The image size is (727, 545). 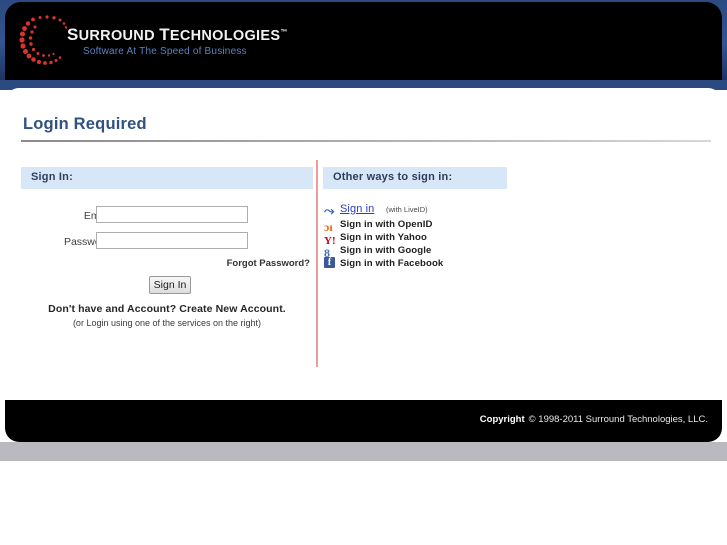 What do you see at coordinates (330, 239) in the screenshot?
I see `yahoo-icon: Y!` at bounding box center [330, 239].